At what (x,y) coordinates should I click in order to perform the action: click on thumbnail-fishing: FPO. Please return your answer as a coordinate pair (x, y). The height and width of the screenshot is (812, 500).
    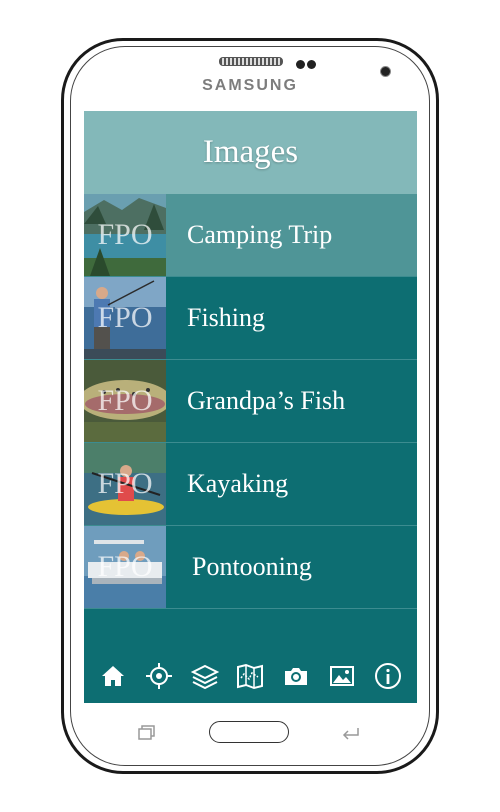
    Looking at the image, I should click on (125, 318).